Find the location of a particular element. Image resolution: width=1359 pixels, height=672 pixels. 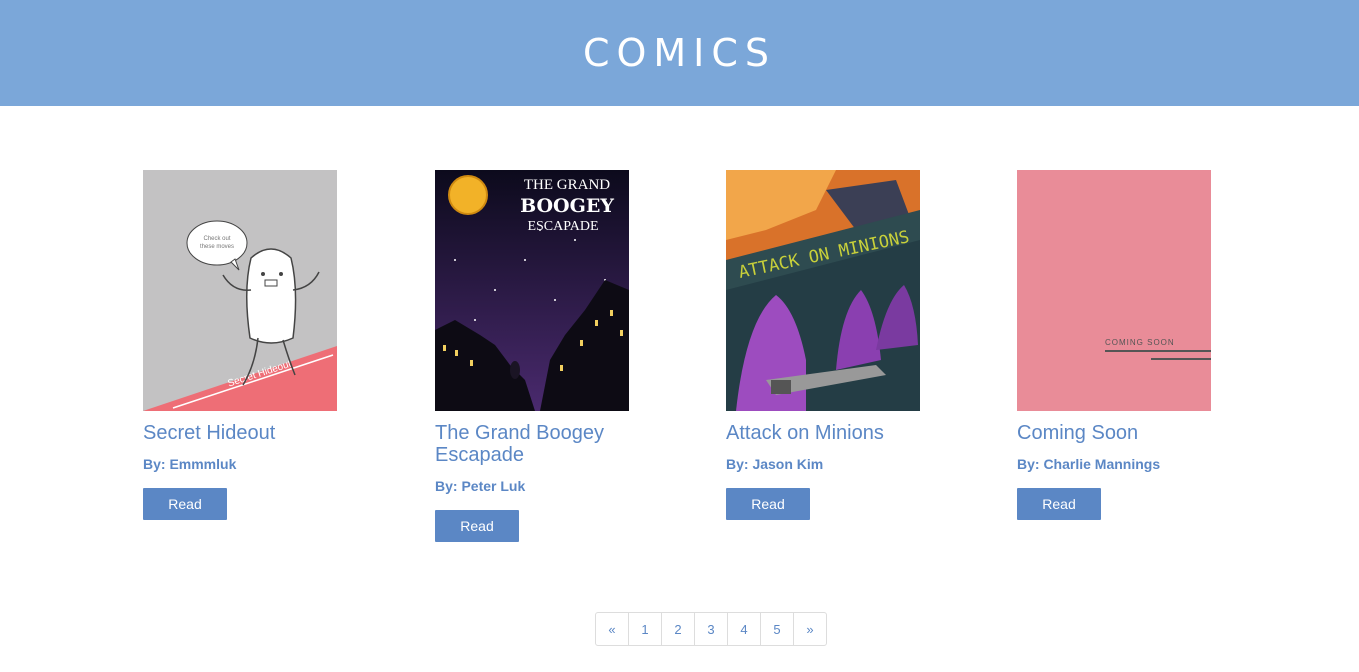

comic-cover-coming-soon: COMING SOON is located at coordinates (1114, 290).